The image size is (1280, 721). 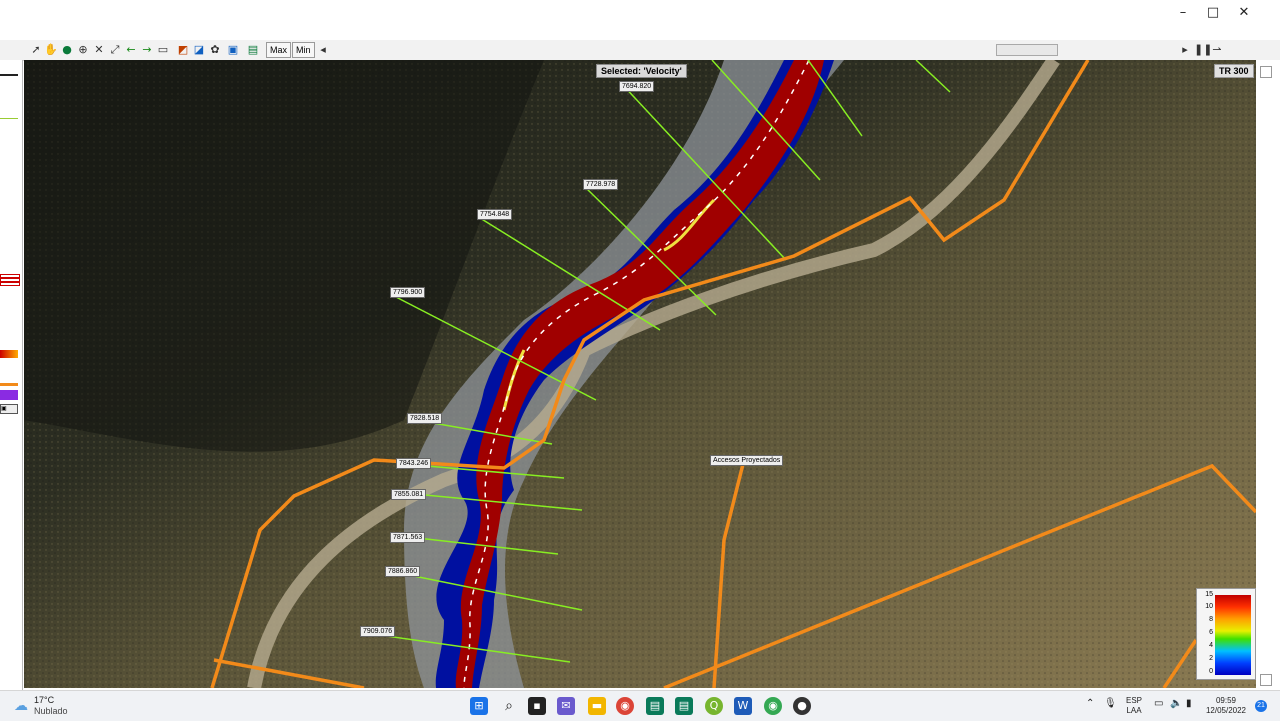 I want to click on layer-swatch-sections, so click(x=9, y=118).